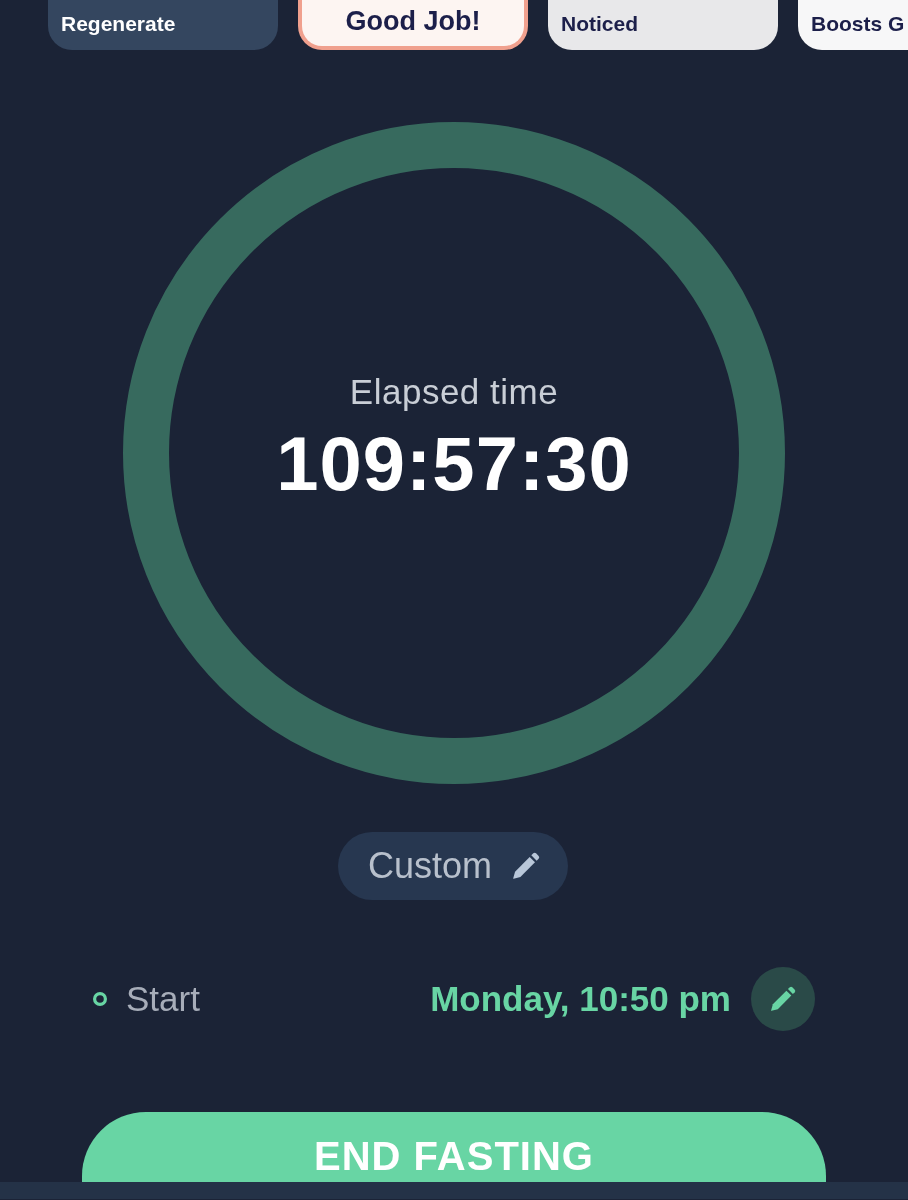 The width and height of the screenshot is (908, 1200). Describe the element at coordinates (163, 25) in the screenshot. I see `story-card: Regenerate` at that location.